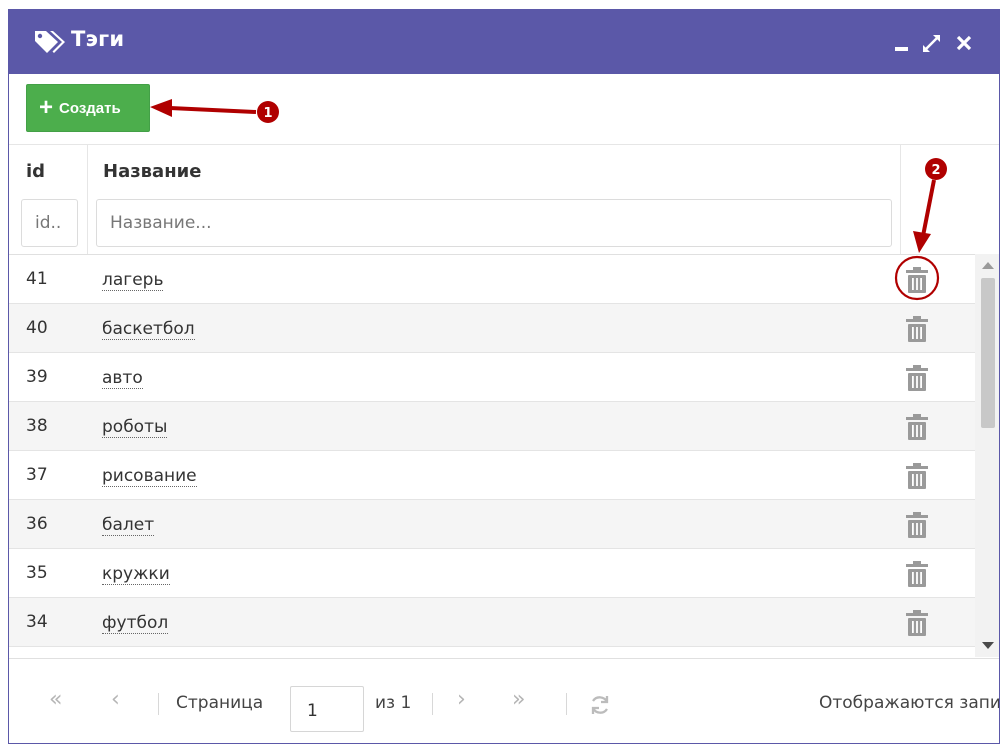 Image resolution: width=1003 pixels, height=746 pixels. What do you see at coordinates (909, 703) in the screenshot?
I see `records-info: Отображаются запи` at bounding box center [909, 703].